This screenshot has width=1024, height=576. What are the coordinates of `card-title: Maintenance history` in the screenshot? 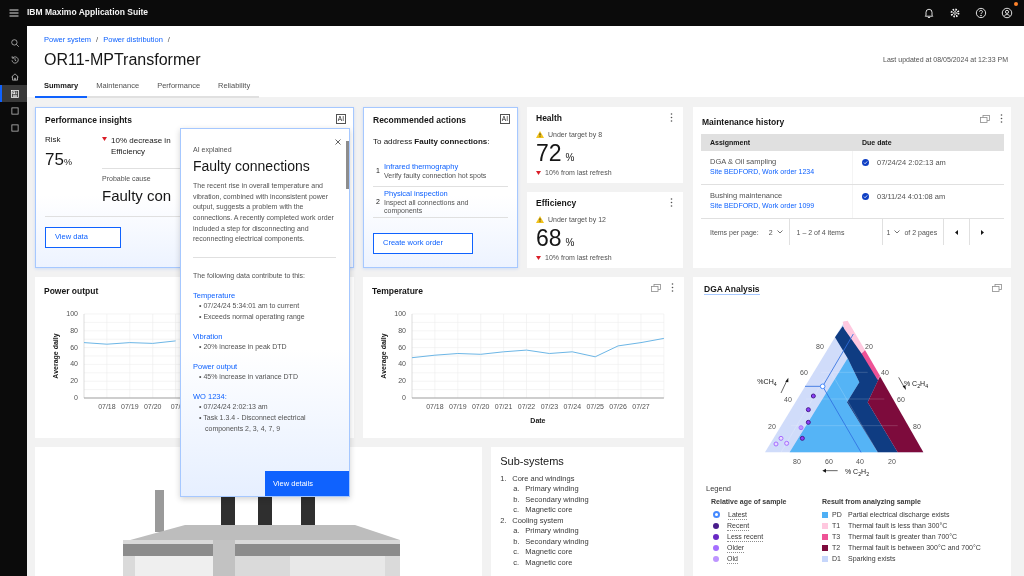 It's located at (743, 122).